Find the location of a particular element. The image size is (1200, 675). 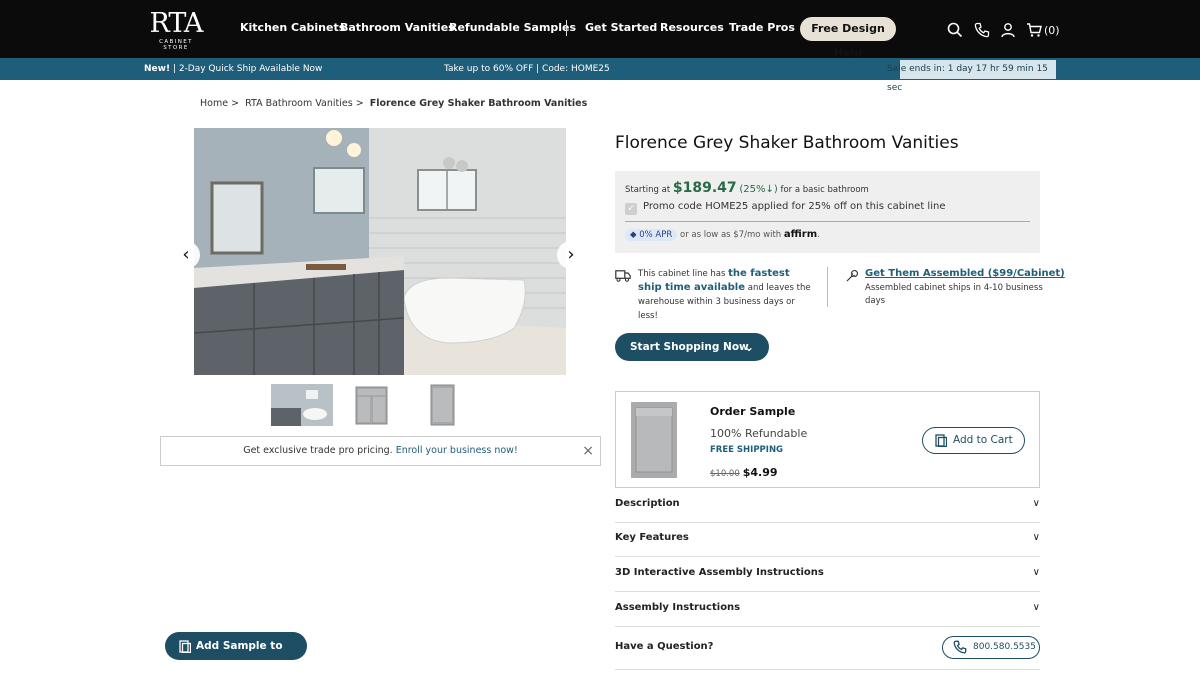

thumbnail-tall-cabinet is located at coordinates (442, 405).